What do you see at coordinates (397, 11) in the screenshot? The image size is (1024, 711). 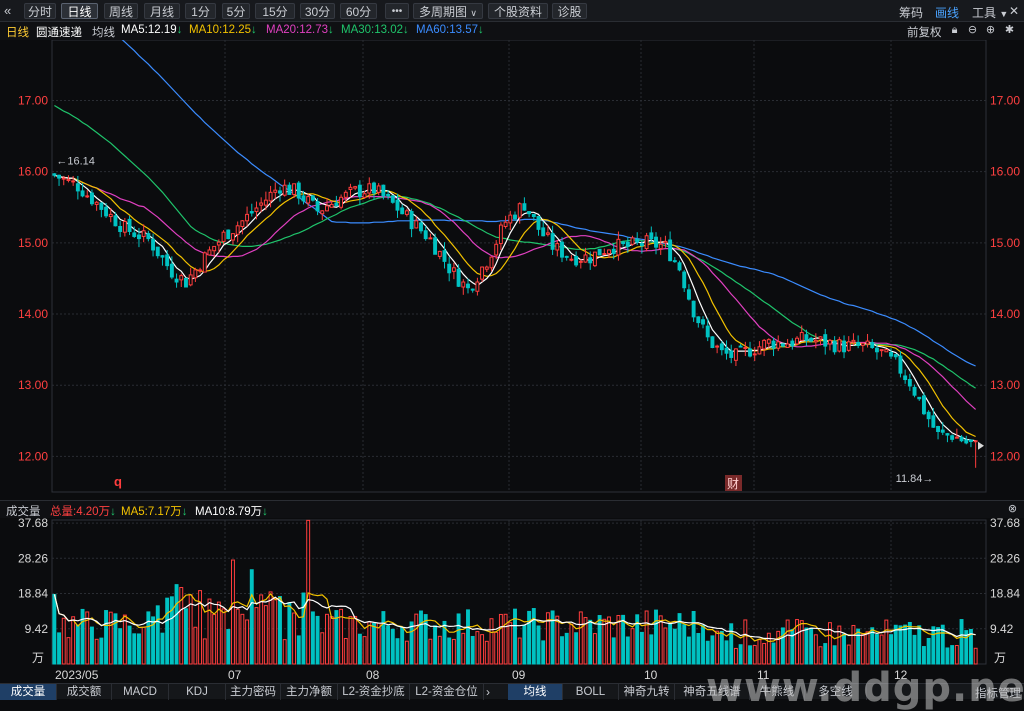 I see `more-button: •••` at bounding box center [397, 11].